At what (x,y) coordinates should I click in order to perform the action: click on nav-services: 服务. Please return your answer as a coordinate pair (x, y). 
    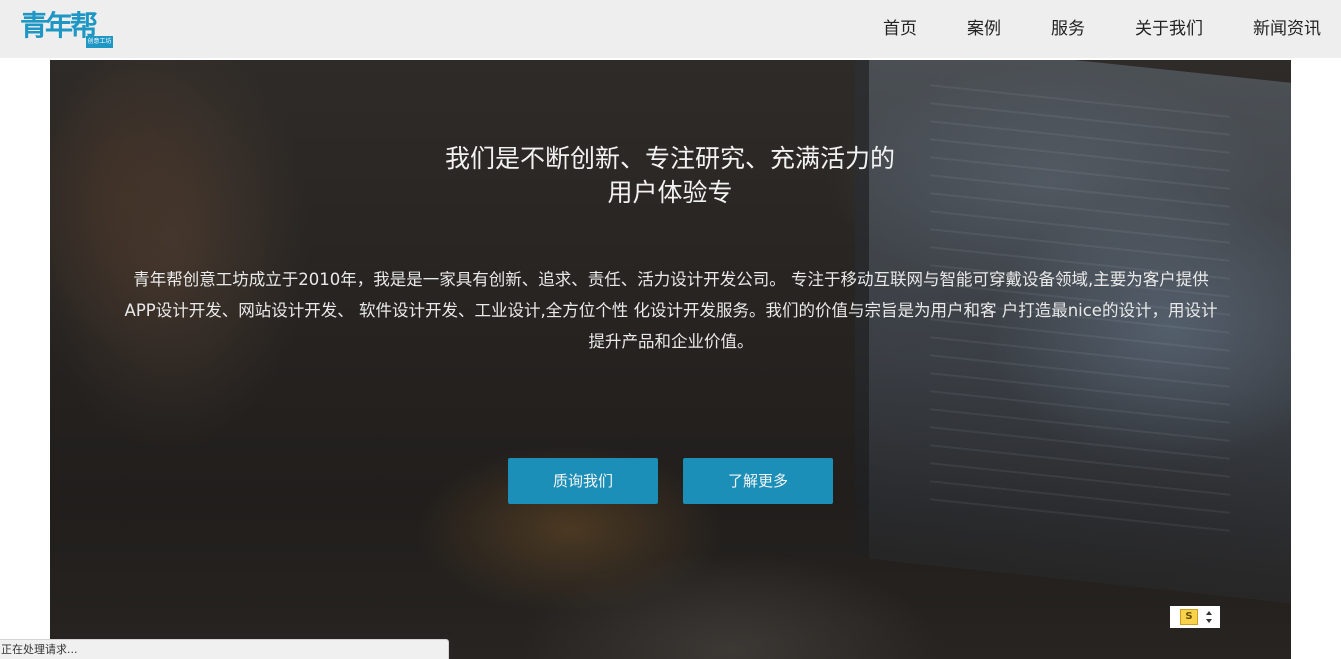
    Looking at the image, I should click on (1068, 29).